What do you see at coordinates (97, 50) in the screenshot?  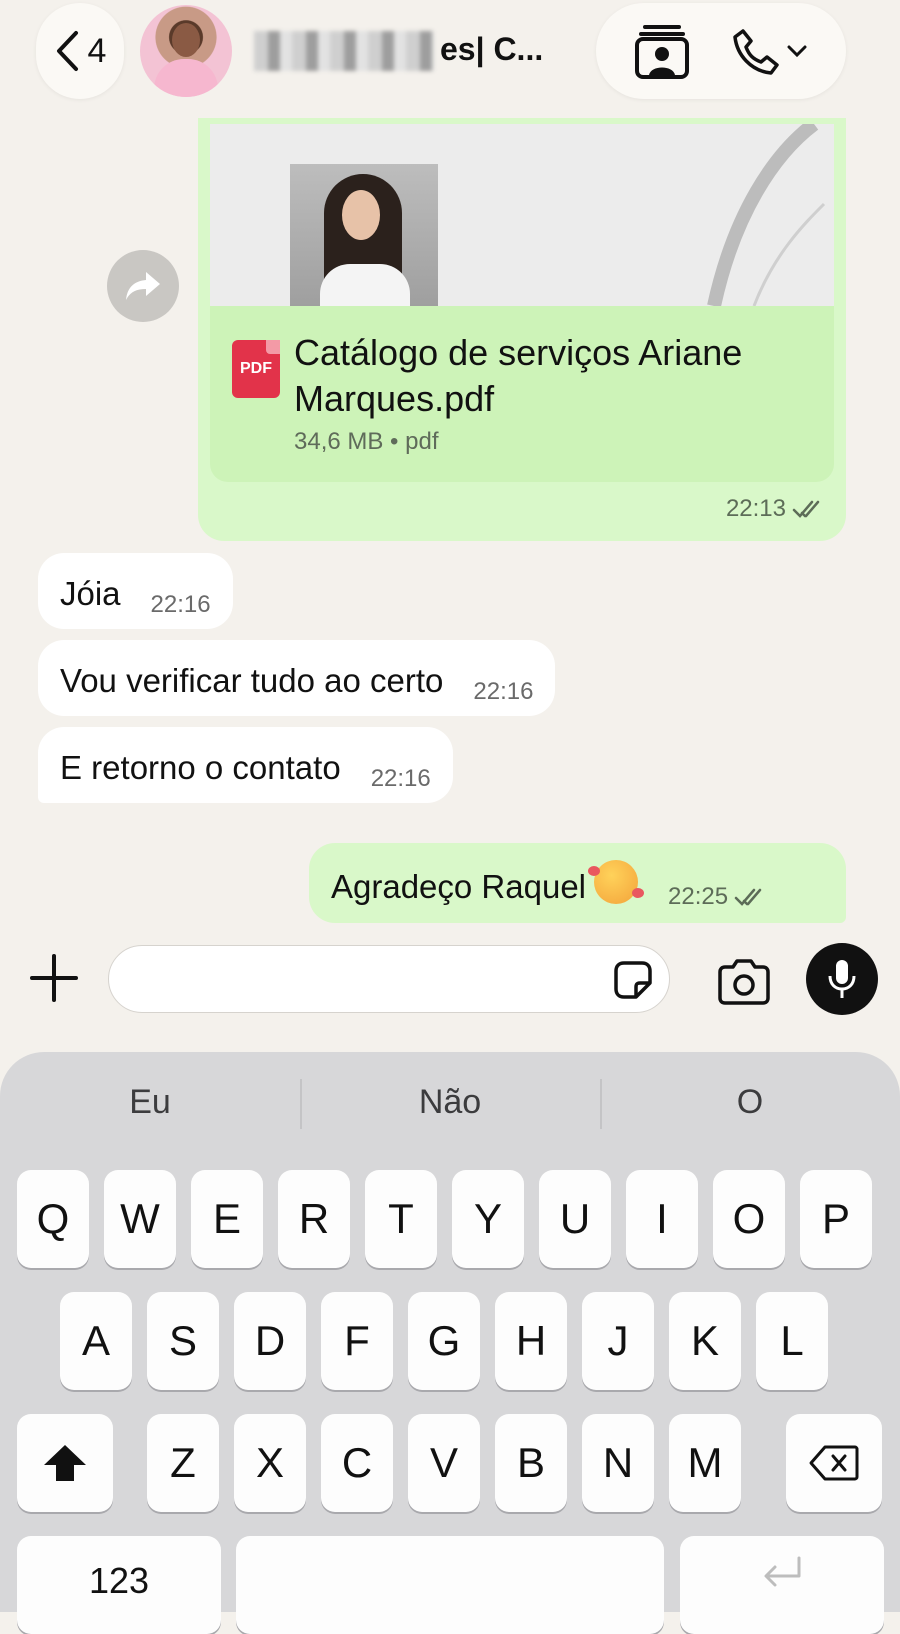 I see `unread-count: 4` at bounding box center [97, 50].